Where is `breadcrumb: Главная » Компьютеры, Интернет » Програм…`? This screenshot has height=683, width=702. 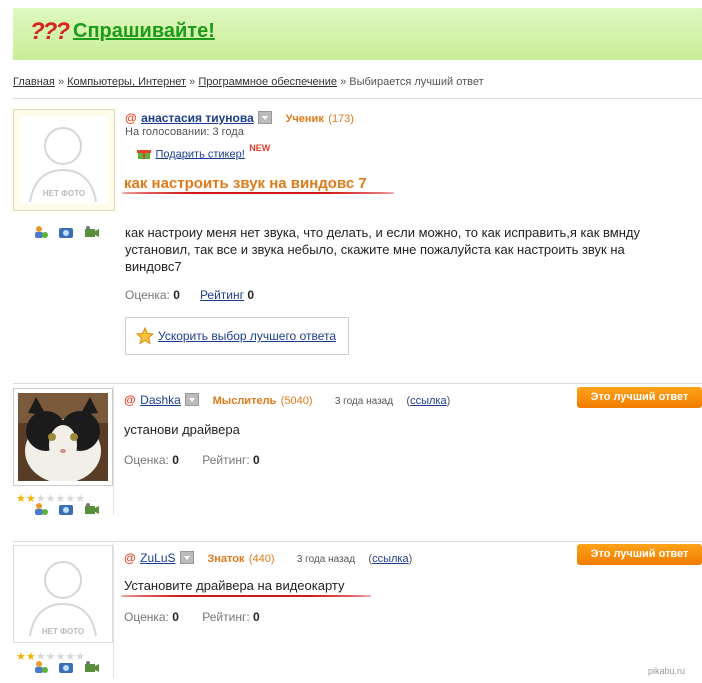 breadcrumb: Главная » Компьютеры, Интернет » Програм… is located at coordinates (248, 82).